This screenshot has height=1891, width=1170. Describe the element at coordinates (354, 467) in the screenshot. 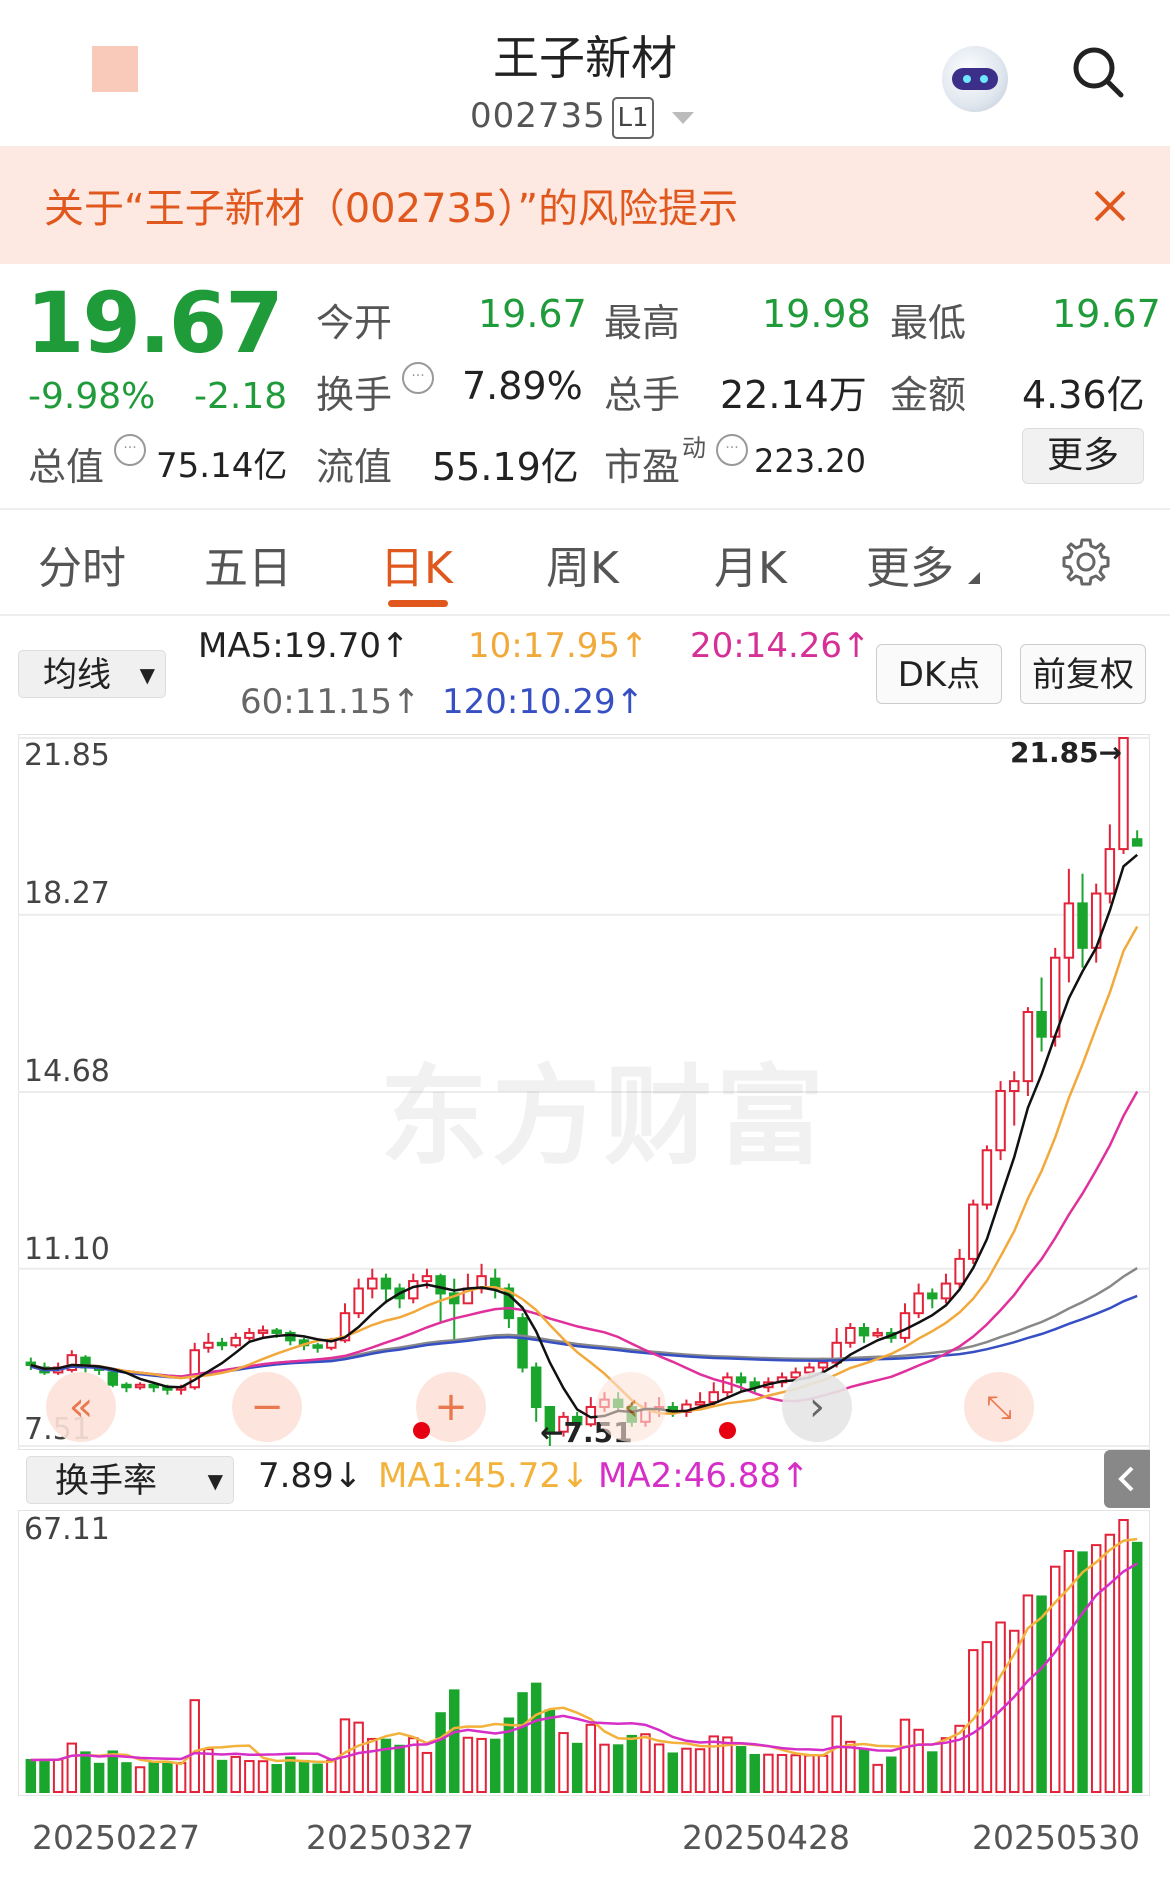

I see `float-cap-label: 流值` at that location.